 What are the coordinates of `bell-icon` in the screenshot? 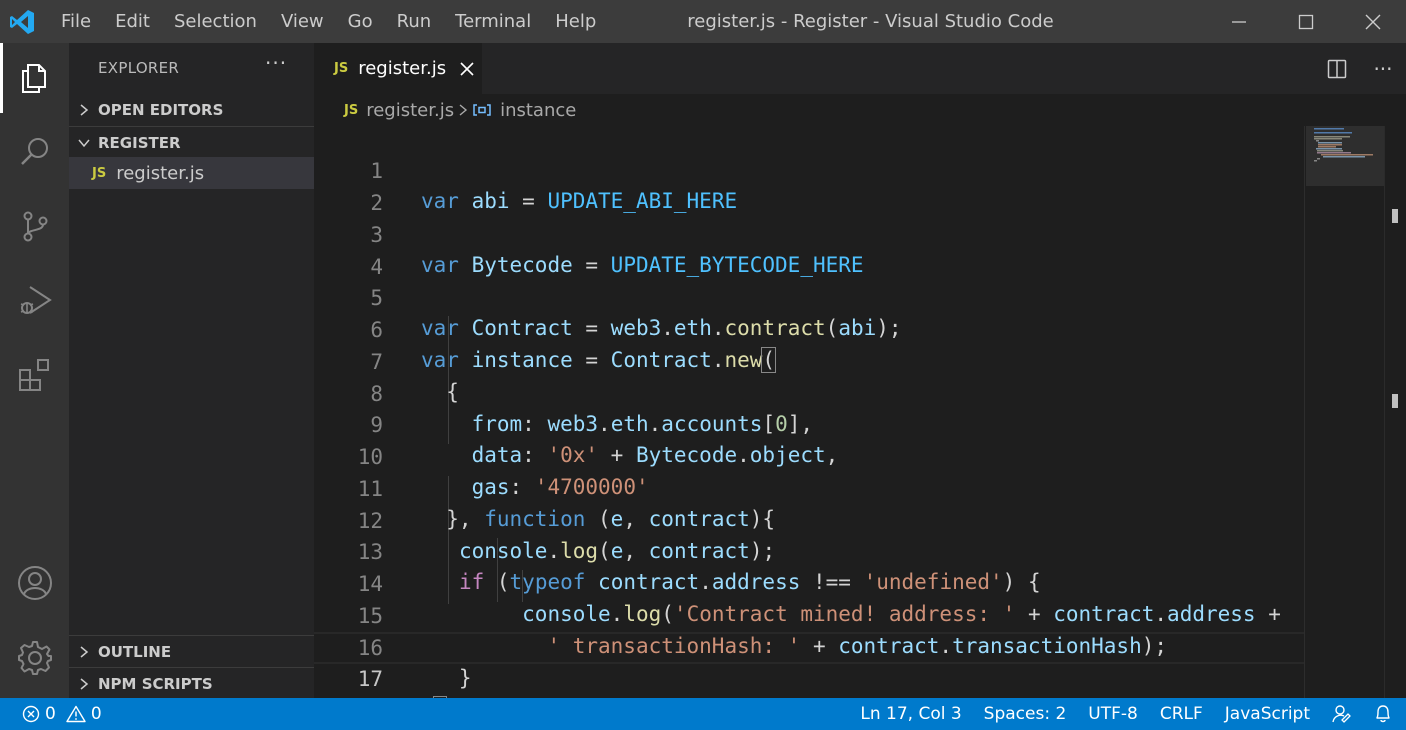 It's located at (1383, 714).